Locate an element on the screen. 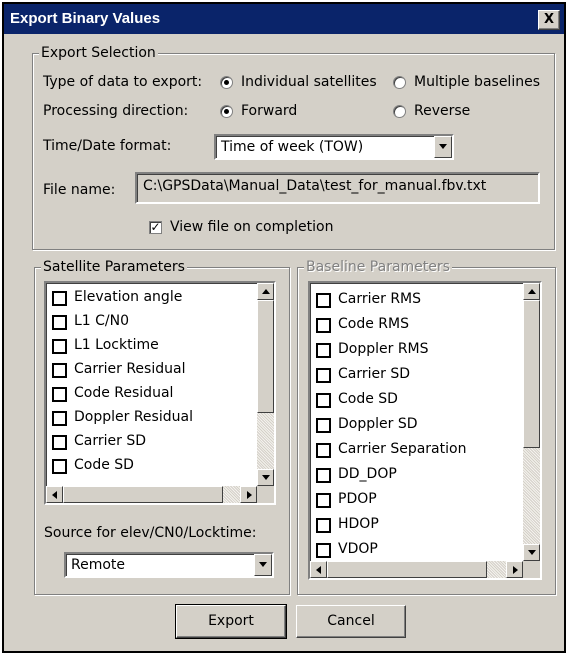 This screenshot has height=657, width=572. title-bar: Export Binary Values X is located at coordinates (284, 19).